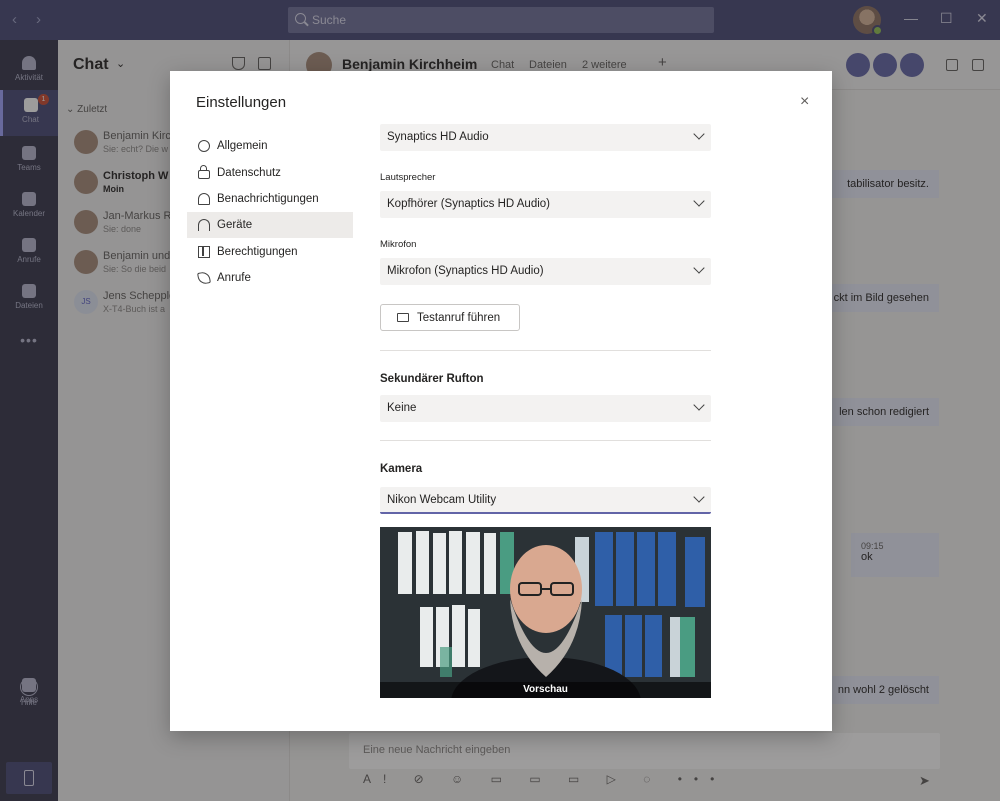  I want to click on settings-nav-privacy: Datenschutz, so click(270, 173).